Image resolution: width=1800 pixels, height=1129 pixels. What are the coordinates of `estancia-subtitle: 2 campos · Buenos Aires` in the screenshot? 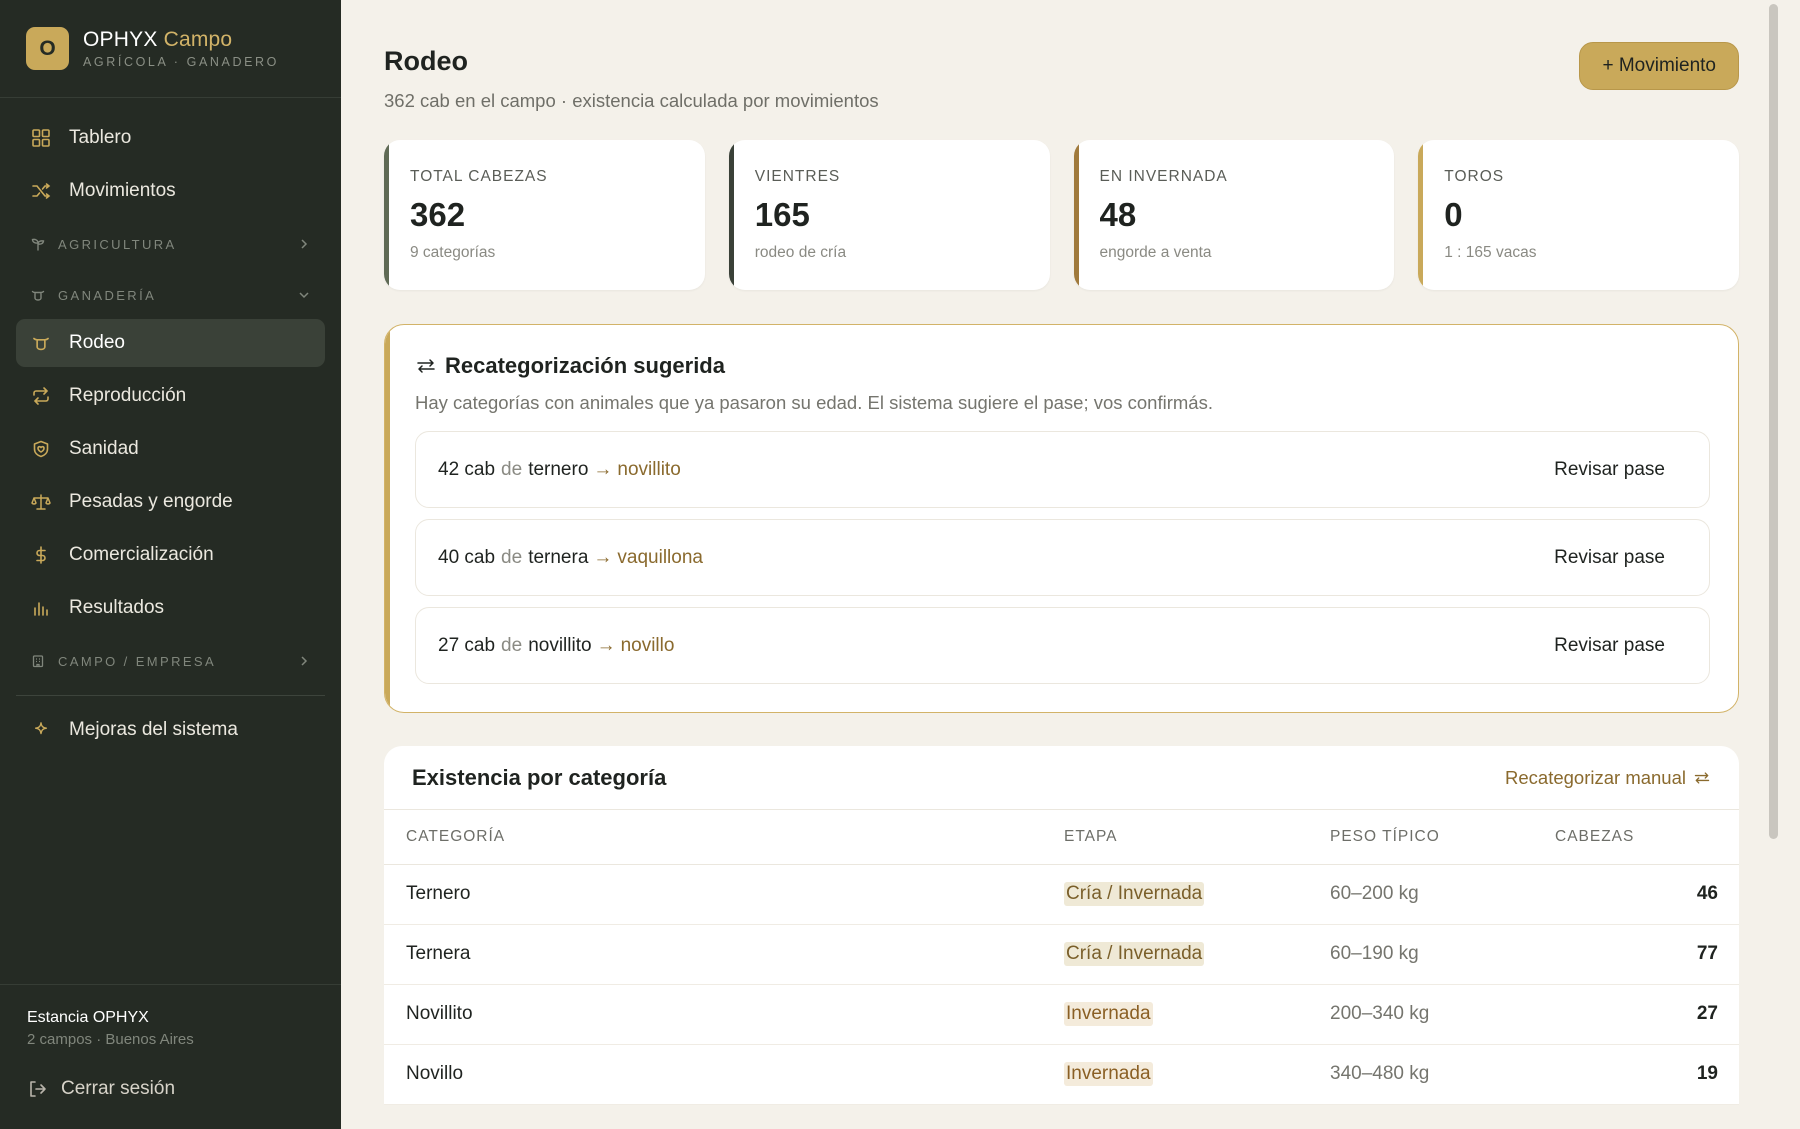 It's located at (110, 1039).